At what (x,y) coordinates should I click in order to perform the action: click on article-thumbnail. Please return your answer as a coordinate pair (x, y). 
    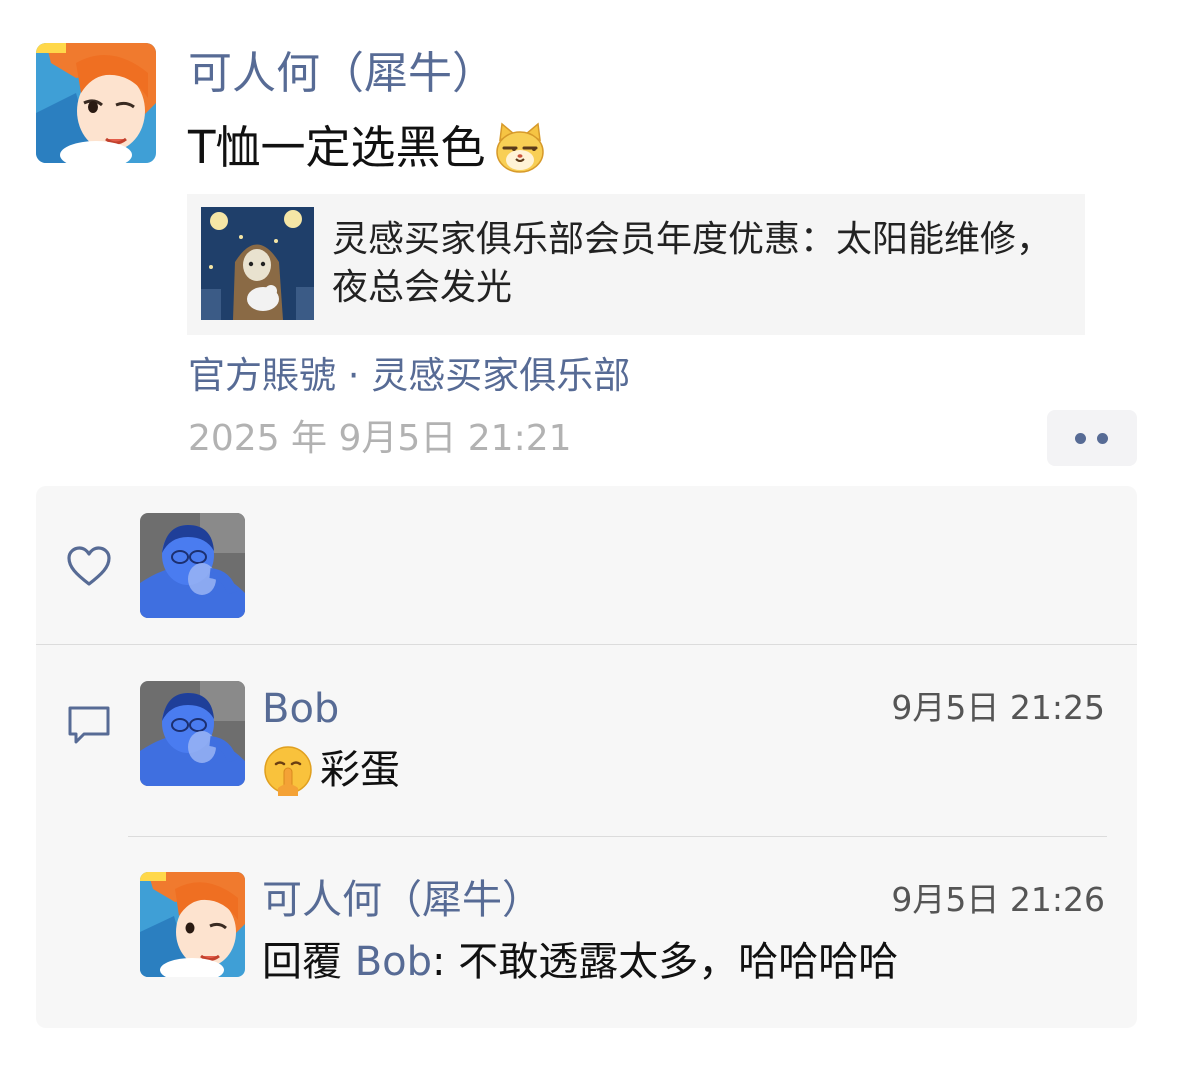
    Looking at the image, I should click on (257, 263).